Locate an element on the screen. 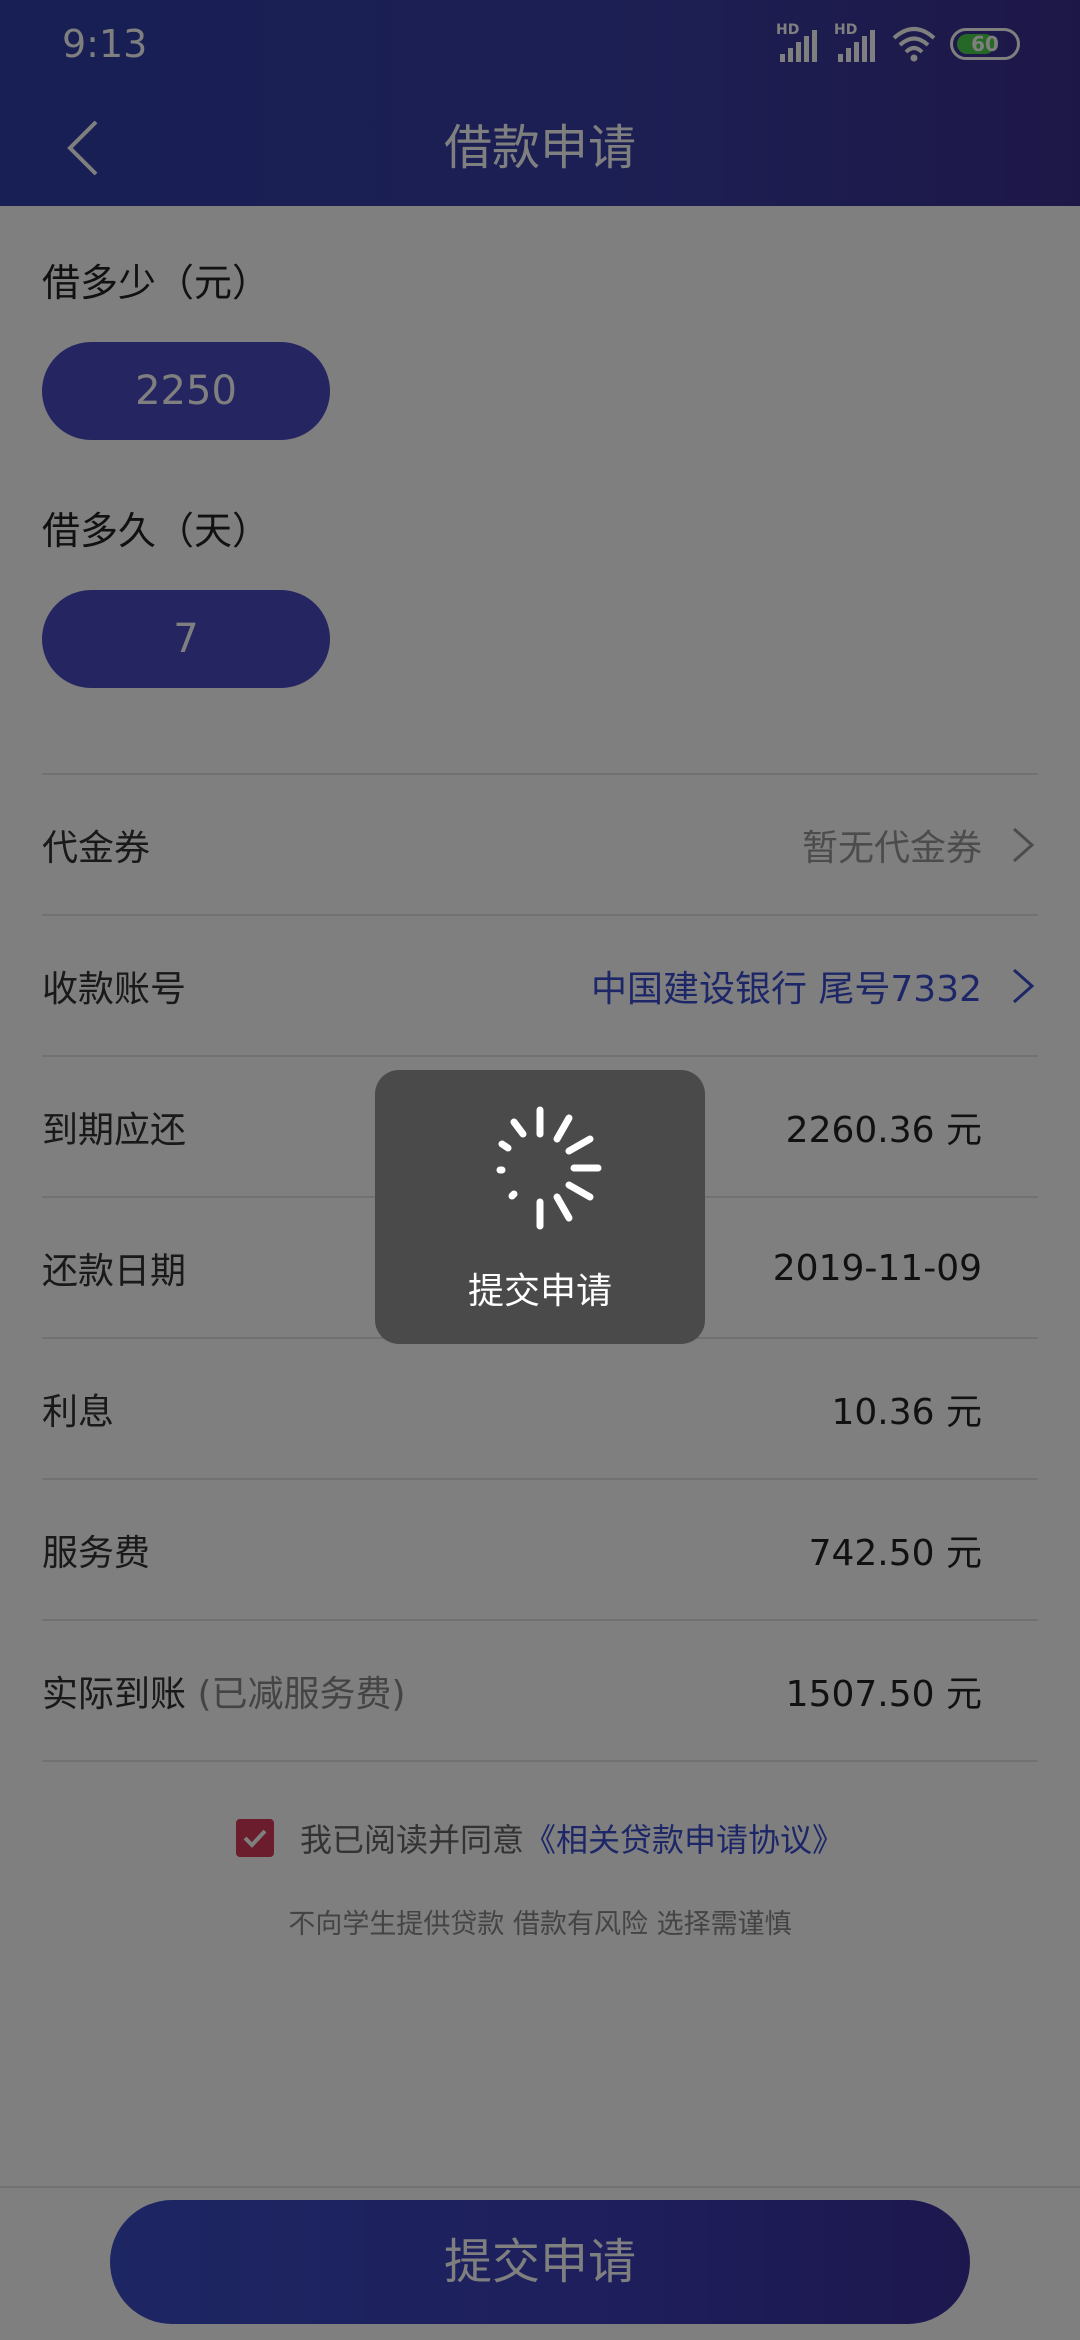 The width and height of the screenshot is (1080, 2340). loading-toast: 提交申请 is located at coordinates (540, 1207).